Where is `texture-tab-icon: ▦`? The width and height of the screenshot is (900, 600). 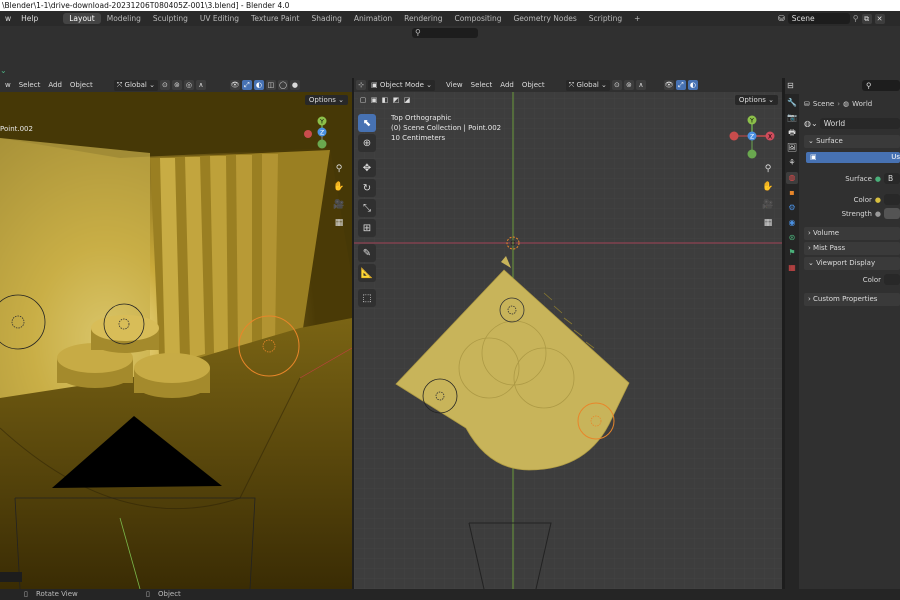 texture-tab-icon: ▦ is located at coordinates (792, 268).